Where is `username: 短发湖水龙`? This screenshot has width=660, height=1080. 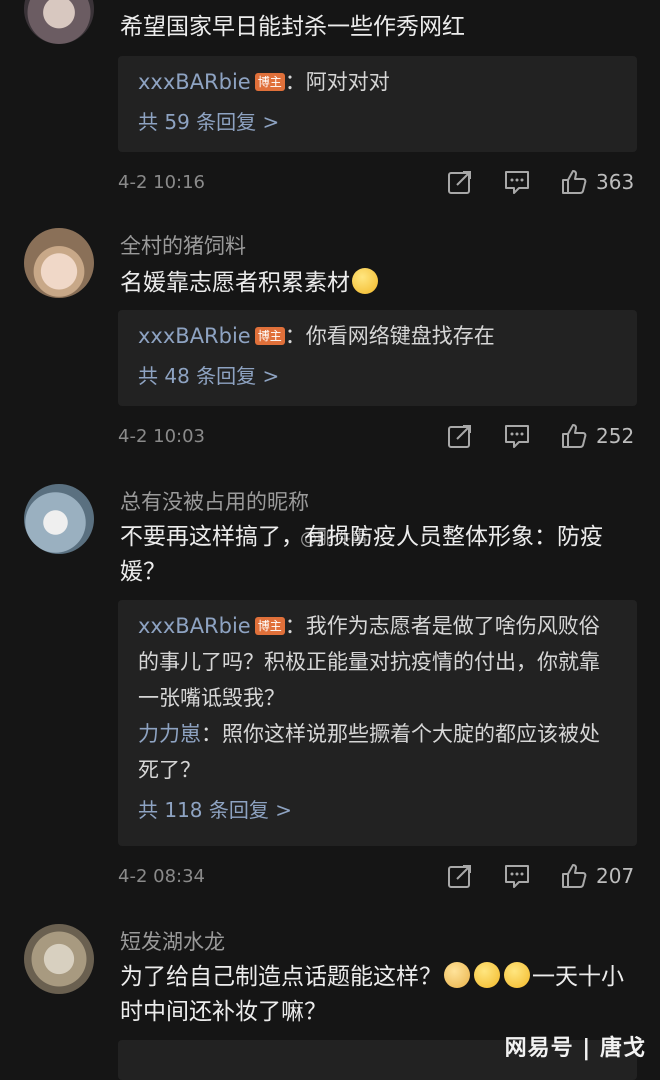
username: 短发湖水龙 is located at coordinates (172, 941).